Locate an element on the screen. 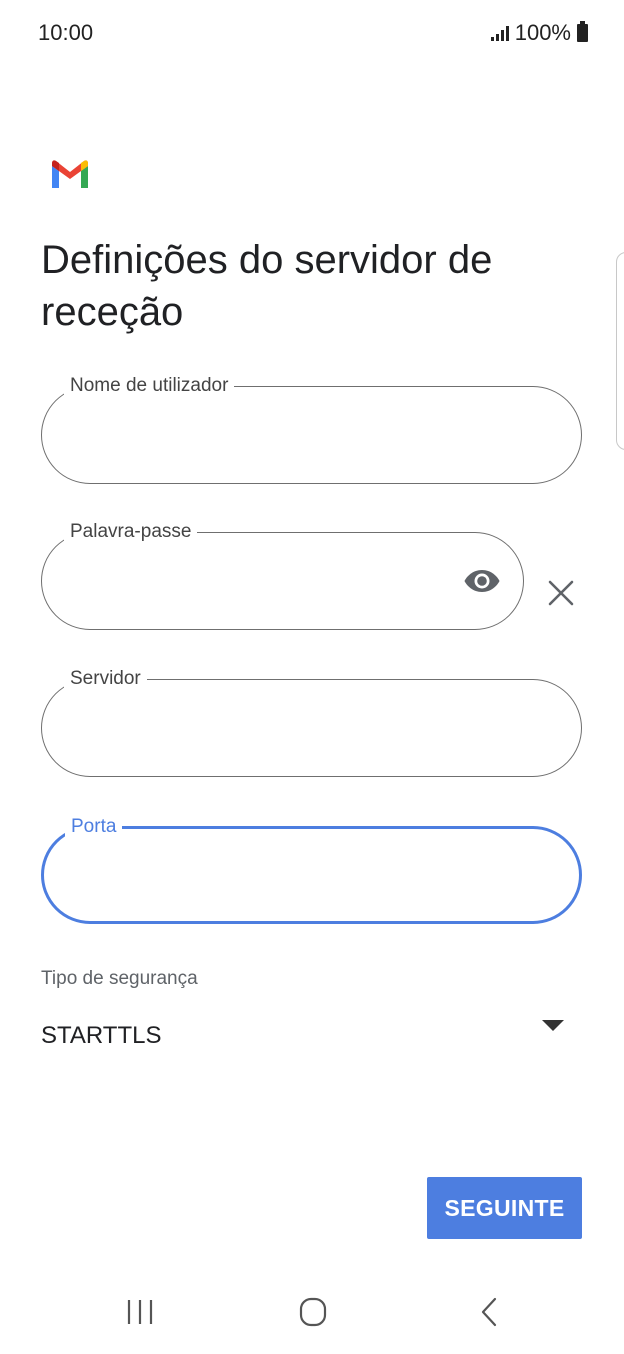 This screenshot has height=1354, width=624. eye-icon is located at coordinates (482, 581).